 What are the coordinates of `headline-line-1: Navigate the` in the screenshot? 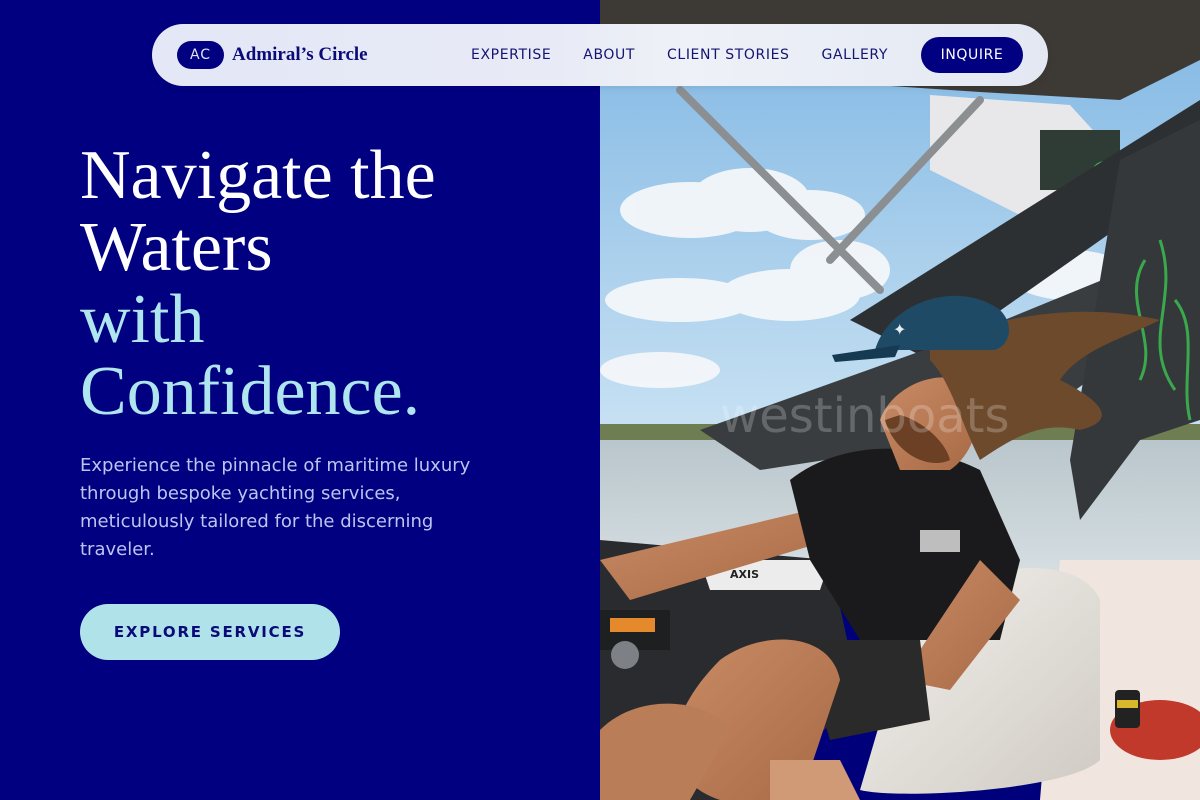 It's located at (258, 175).